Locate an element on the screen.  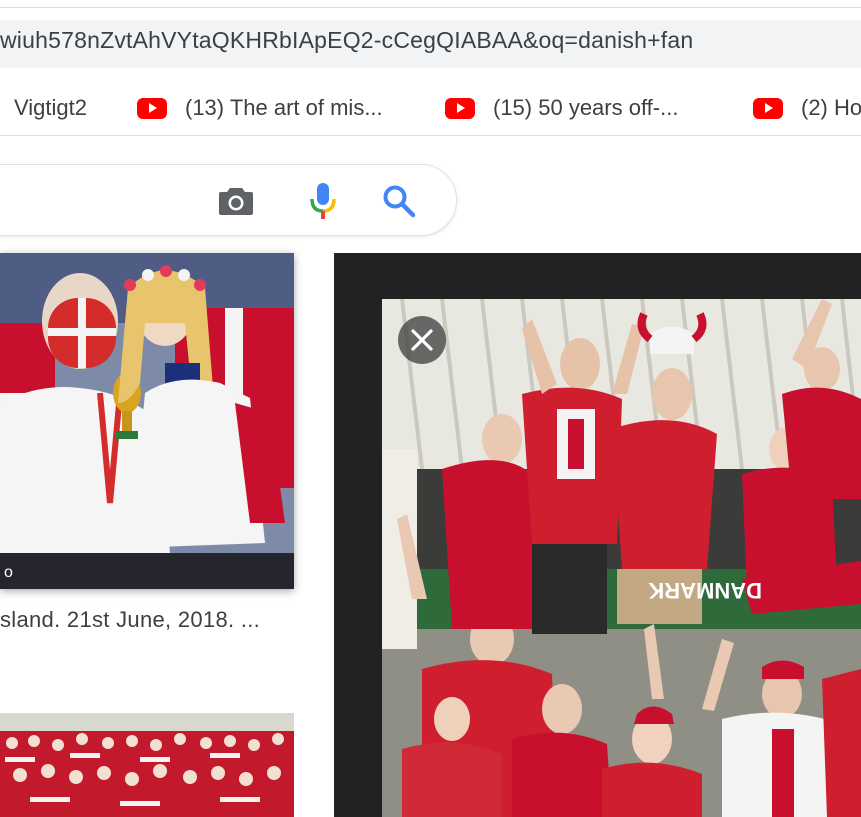
close-icon is located at coordinates (422, 340).